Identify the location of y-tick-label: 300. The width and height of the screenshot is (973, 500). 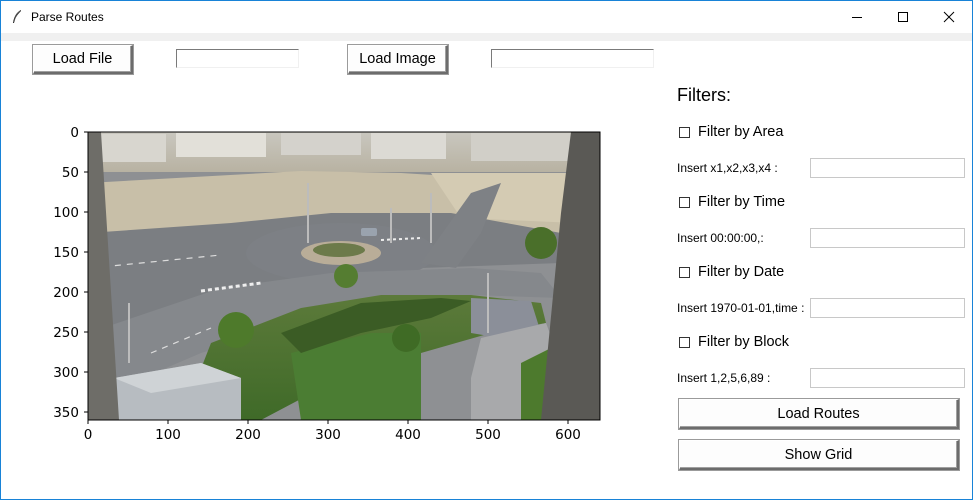
(66, 373).